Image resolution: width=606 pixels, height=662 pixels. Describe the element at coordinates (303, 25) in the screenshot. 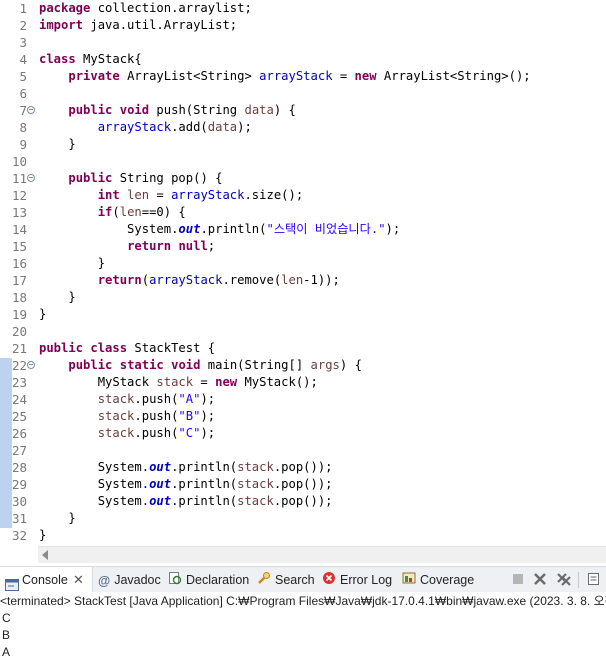

I see `code-line: 2 import java.util.ArrayList;` at that location.